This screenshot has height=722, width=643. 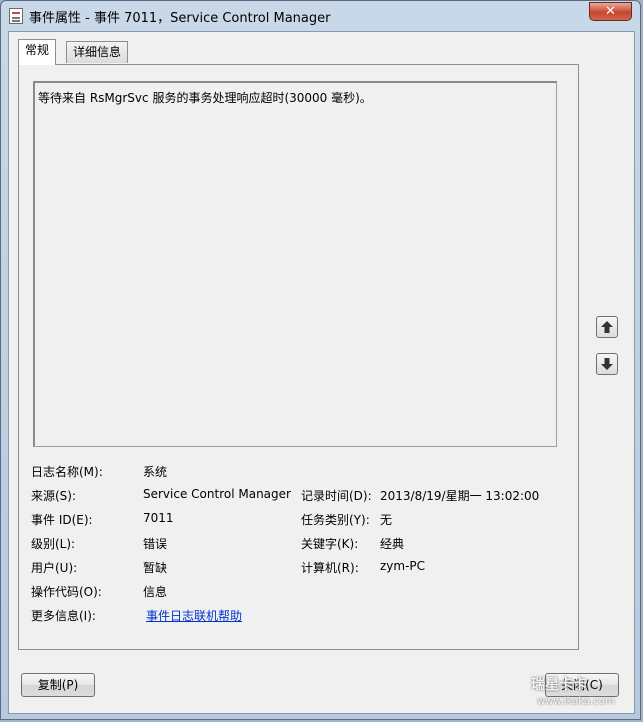 What do you see at coordinates (155, 544) in the screenshot?
I see `level-value: 错误` at bounding box center [155, 544].